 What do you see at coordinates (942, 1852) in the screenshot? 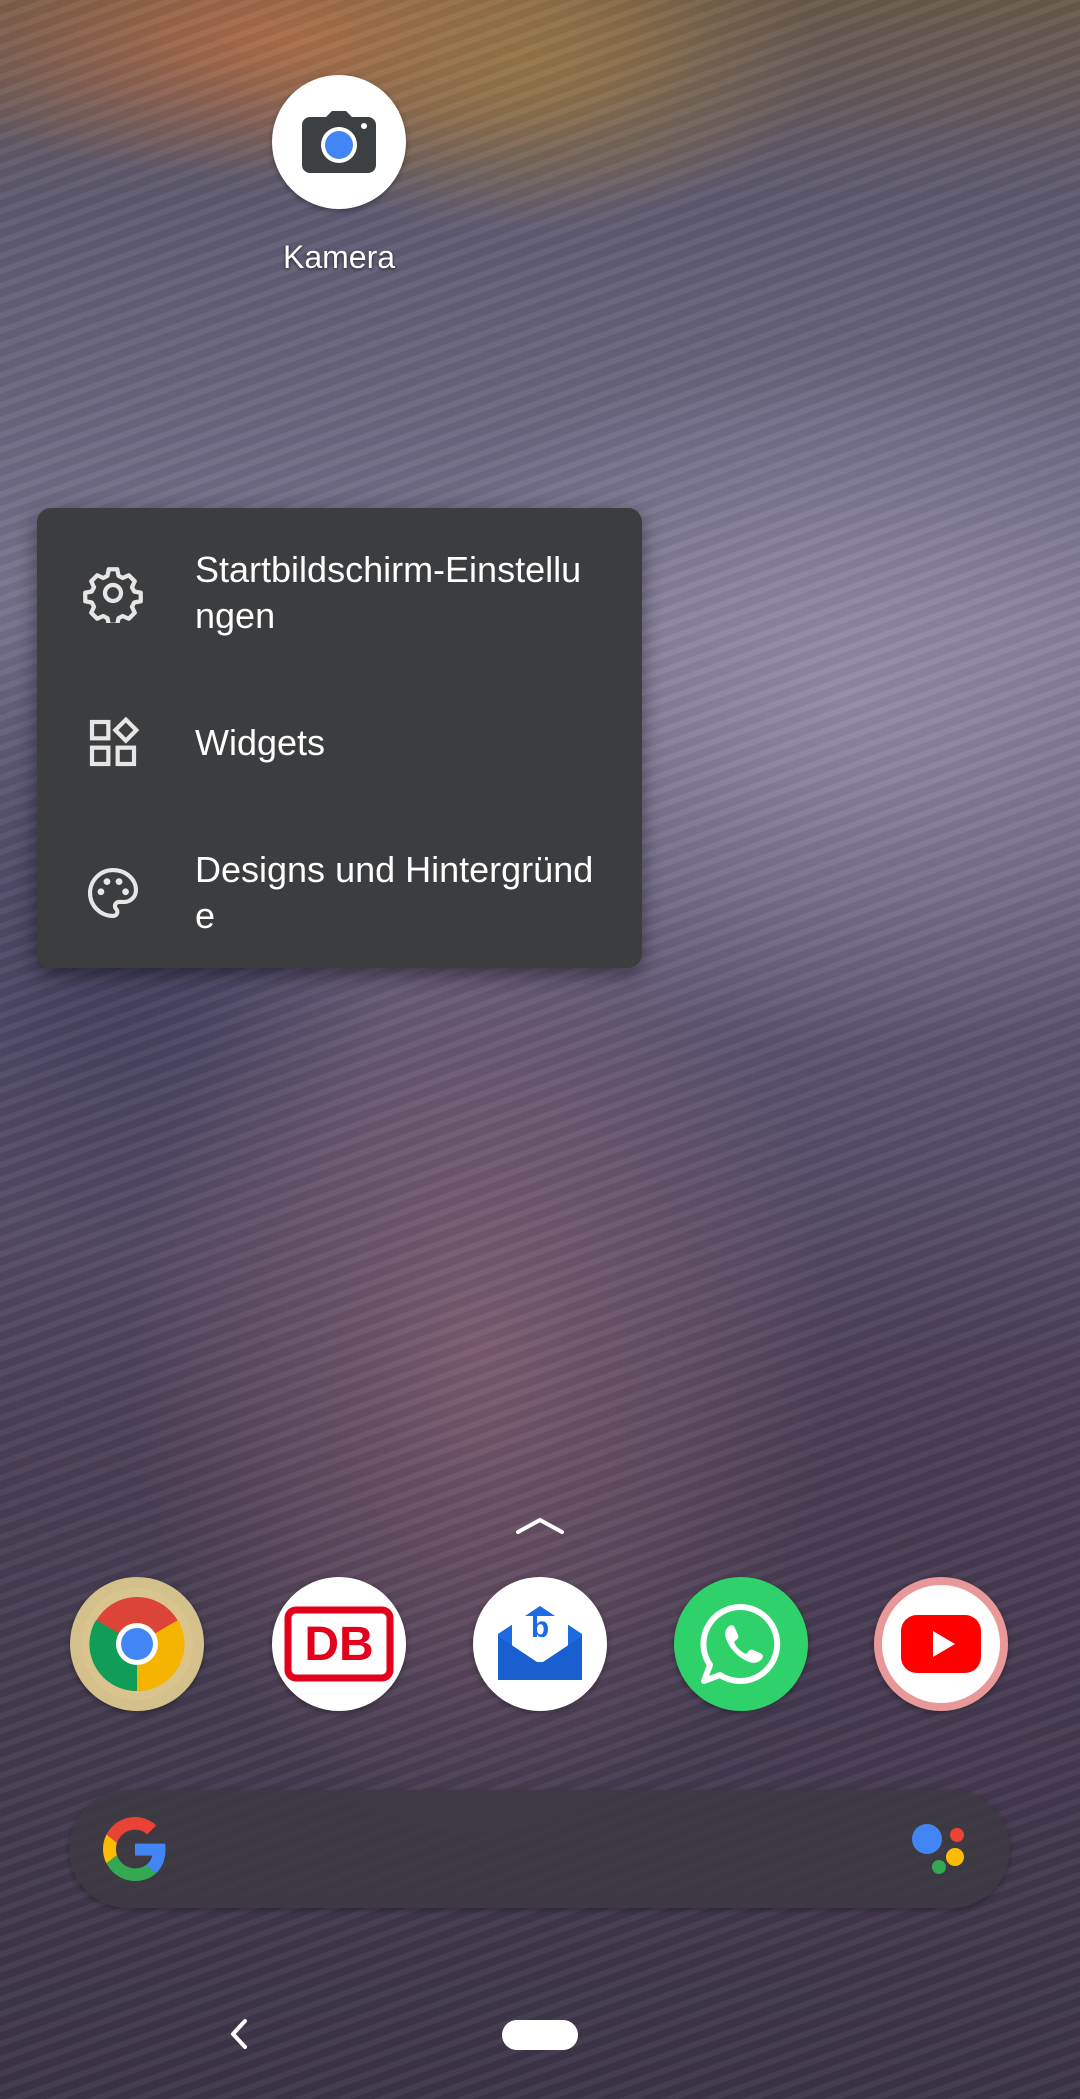
I see `google-assistant-icon` at bounding box center [942, 1852].